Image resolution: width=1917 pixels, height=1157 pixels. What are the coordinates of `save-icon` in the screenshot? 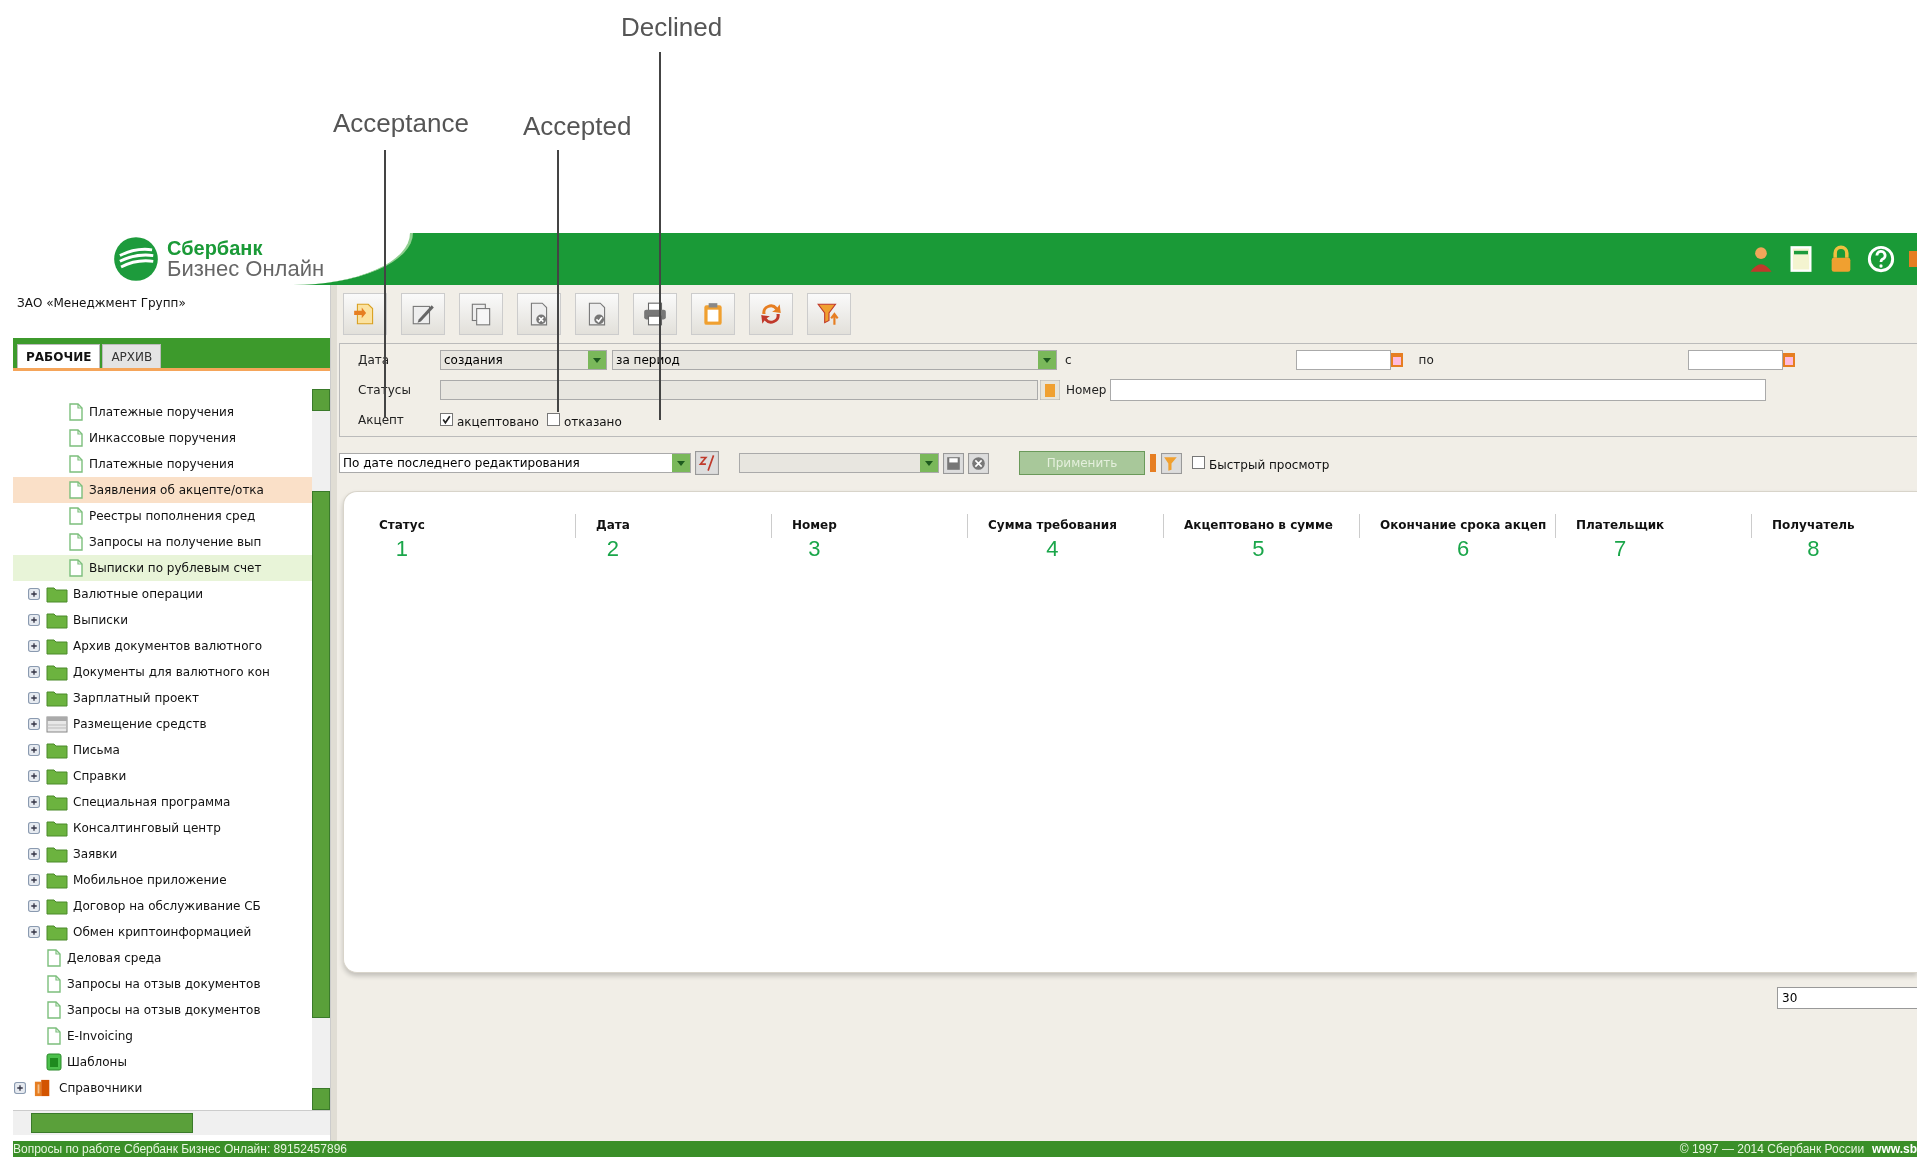 It's located at (953, 463).